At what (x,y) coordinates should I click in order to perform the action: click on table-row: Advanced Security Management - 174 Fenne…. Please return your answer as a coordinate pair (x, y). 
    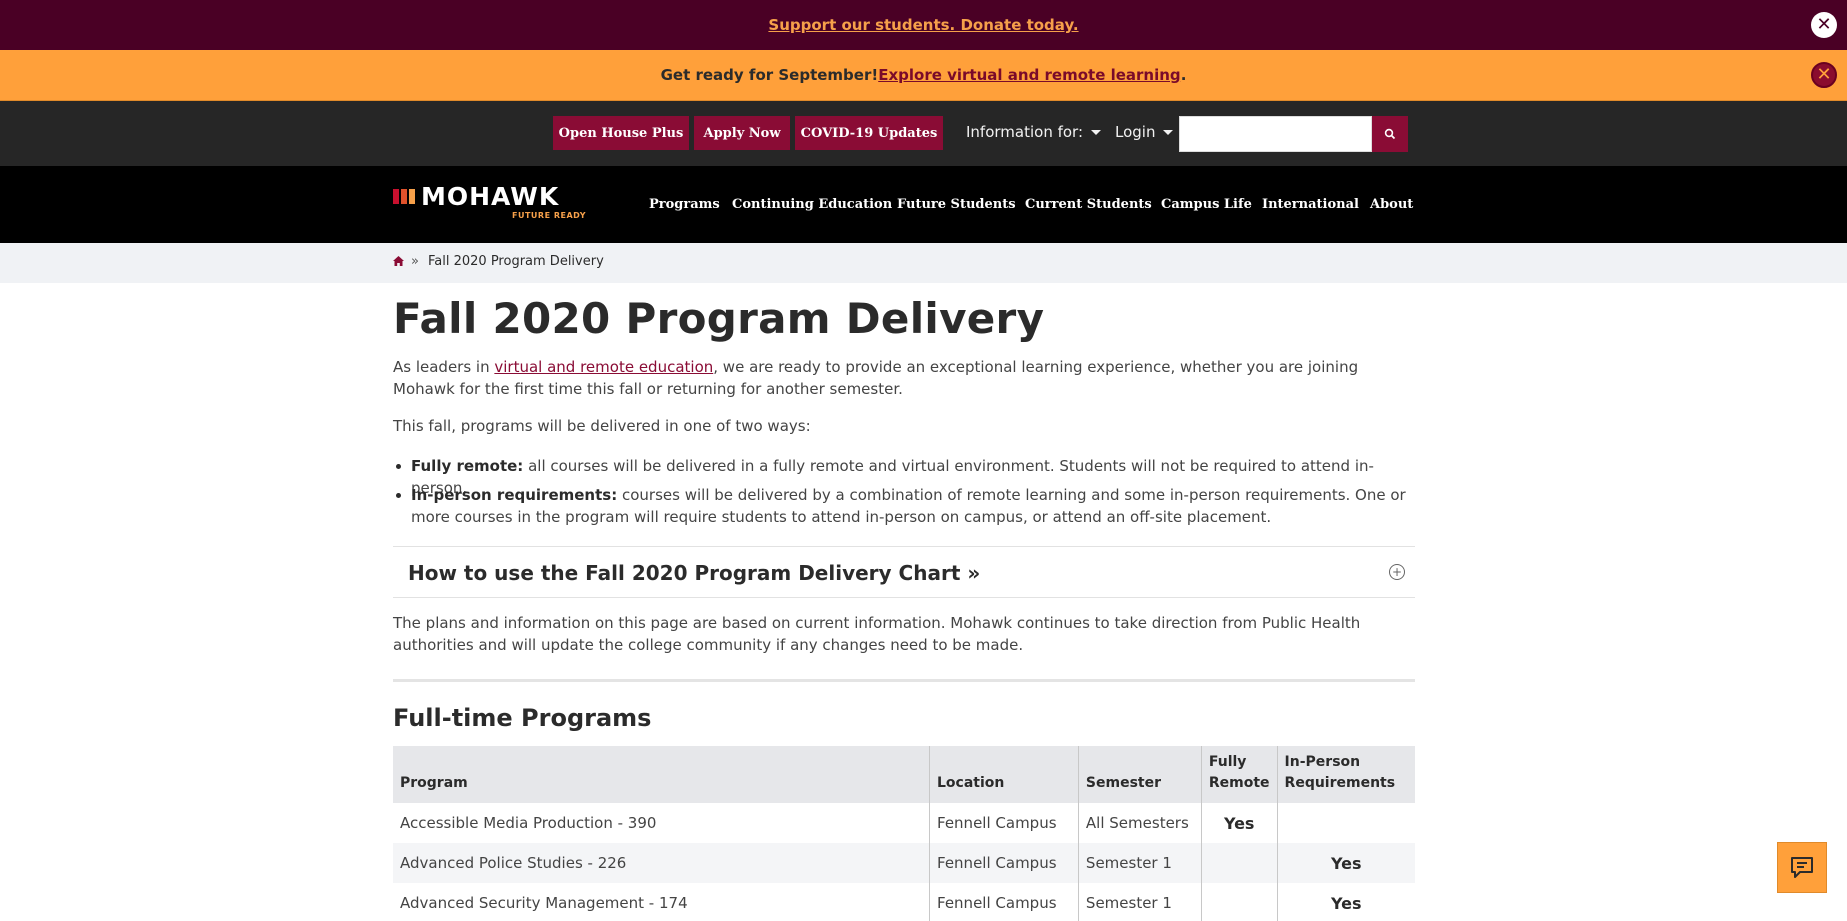
    Looking at the image, I should click on (904, 902).